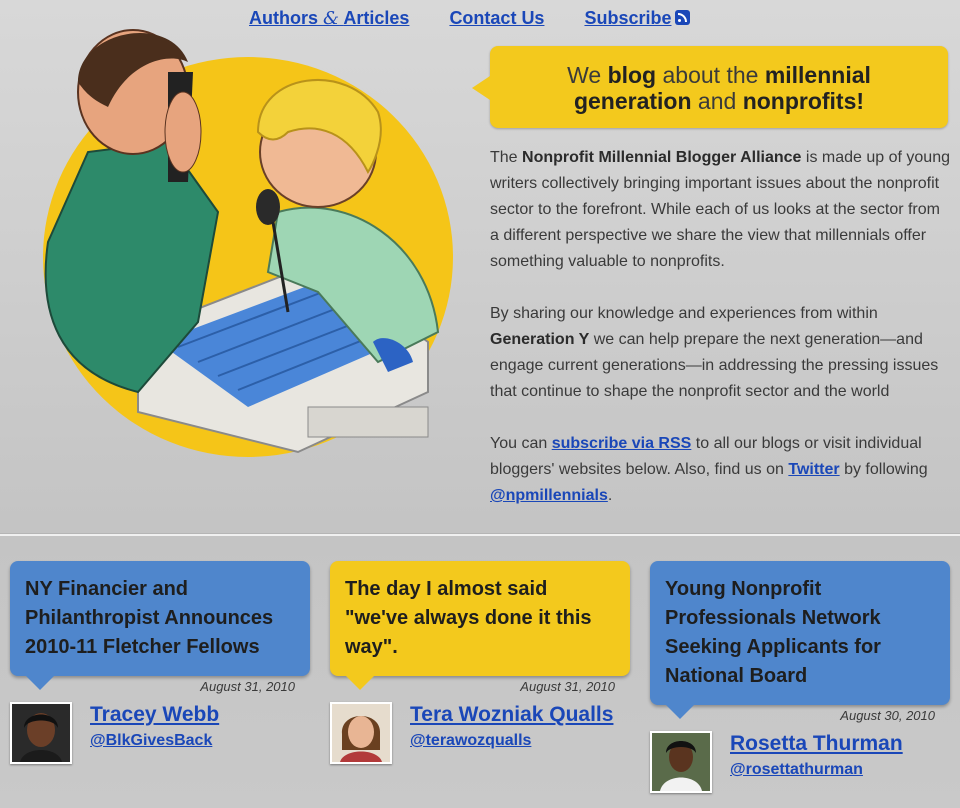 The image size is (960, 808). I want to click on intro-p2-generation-y: Generation Y, so click(540, 339).